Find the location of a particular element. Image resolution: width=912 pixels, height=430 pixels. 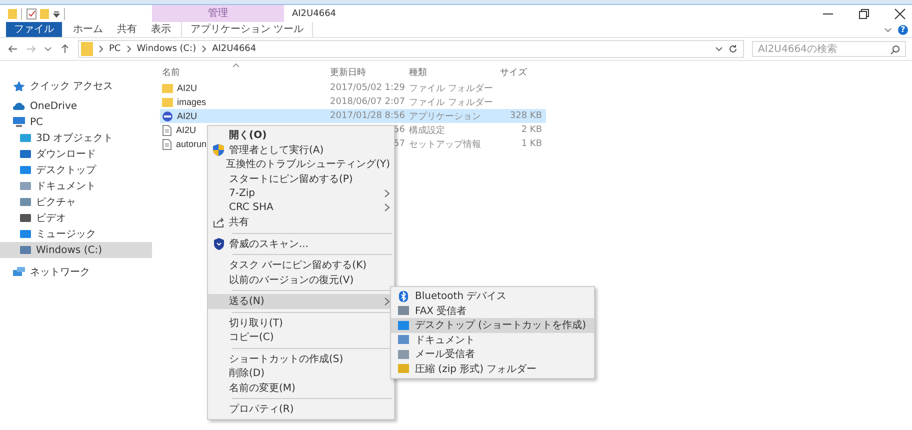

window-title: AI2U4664 is located at coordinates (314, 13).